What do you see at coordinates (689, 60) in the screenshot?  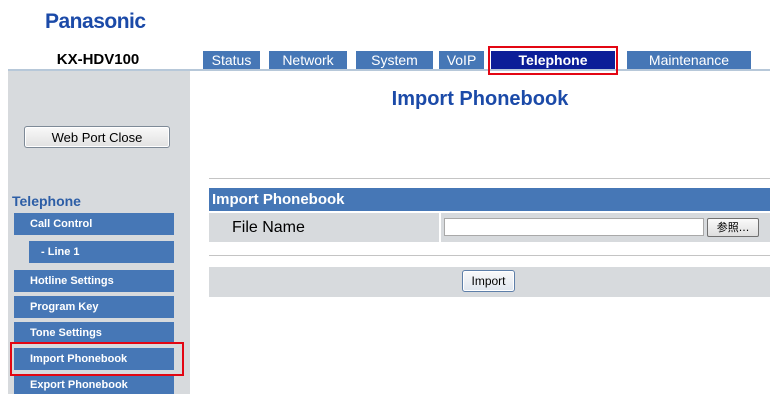 I see `tab-maintenance: Maintenance` at bounding box center [689, 60].